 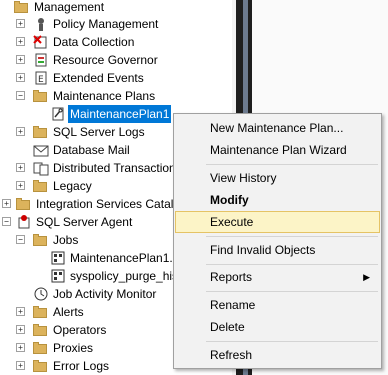 What do you see at coordinates (94, 42) in the screenshot?
I see `tree-label: Data Collection` at bounding box center [94, 42].